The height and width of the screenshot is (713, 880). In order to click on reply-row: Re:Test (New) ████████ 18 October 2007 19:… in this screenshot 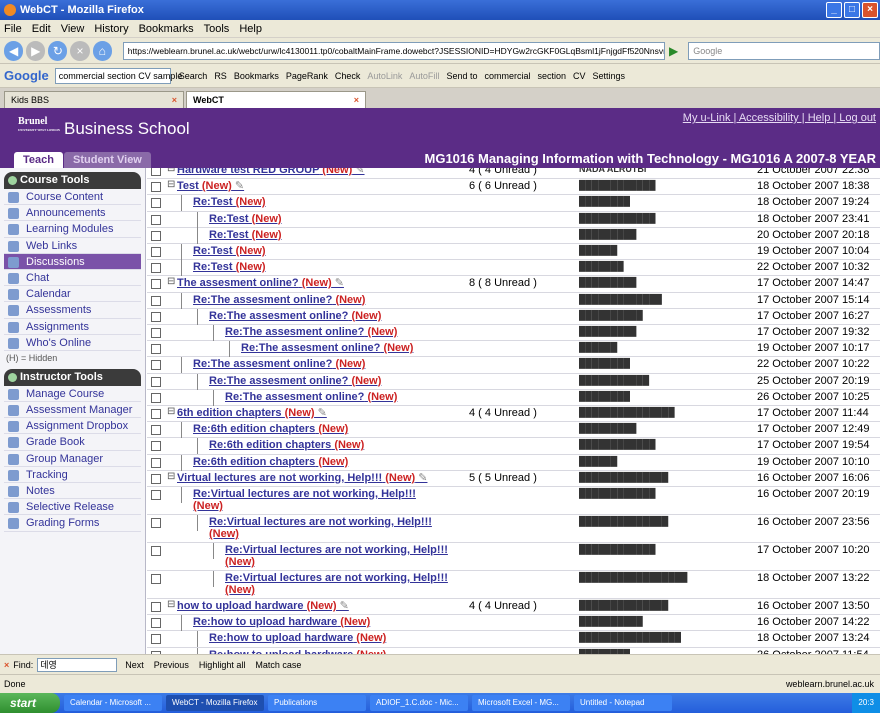, I will do `click(513, 203)`.